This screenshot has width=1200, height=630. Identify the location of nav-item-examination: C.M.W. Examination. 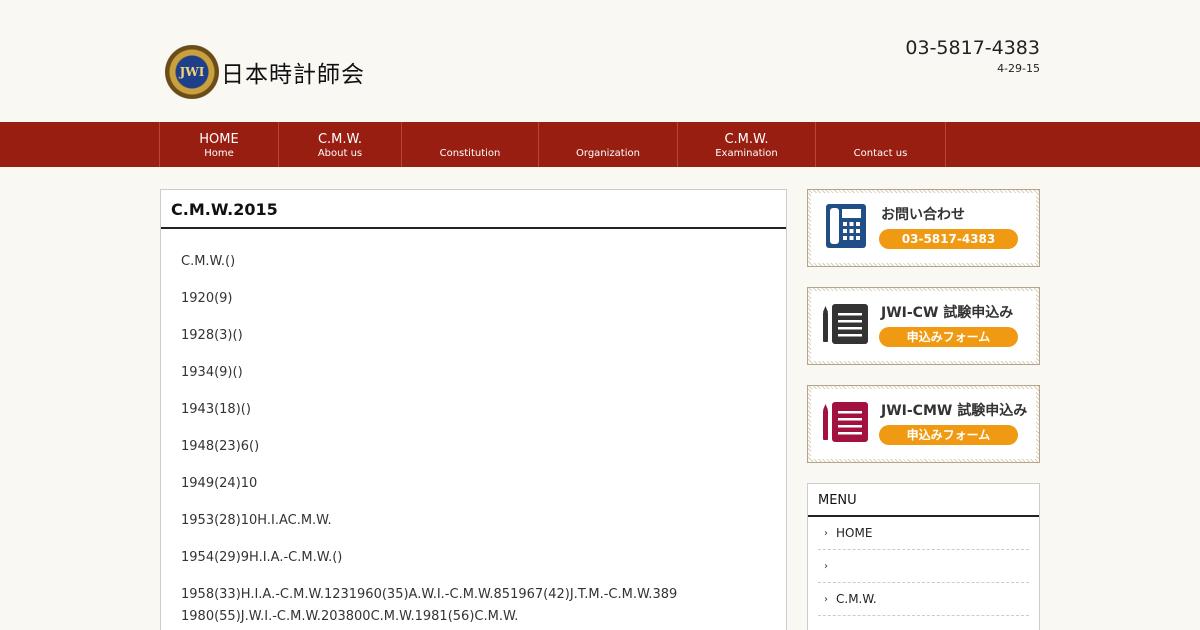
(747, 144).